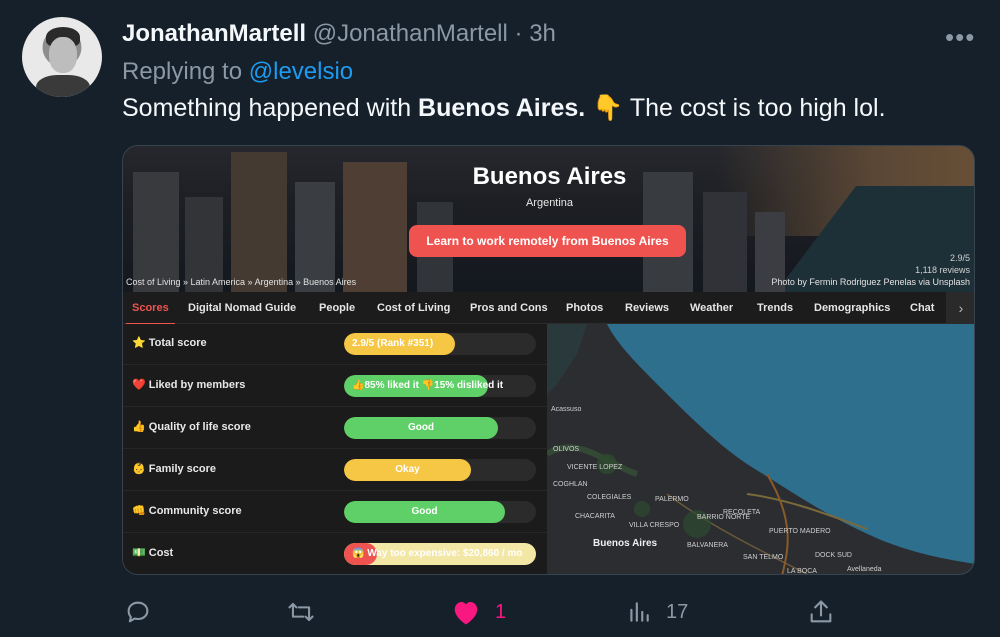 The height and width of the screenshot is (637, 1000). I want to click on map-label: DOCK SUD, so click(833, 555).